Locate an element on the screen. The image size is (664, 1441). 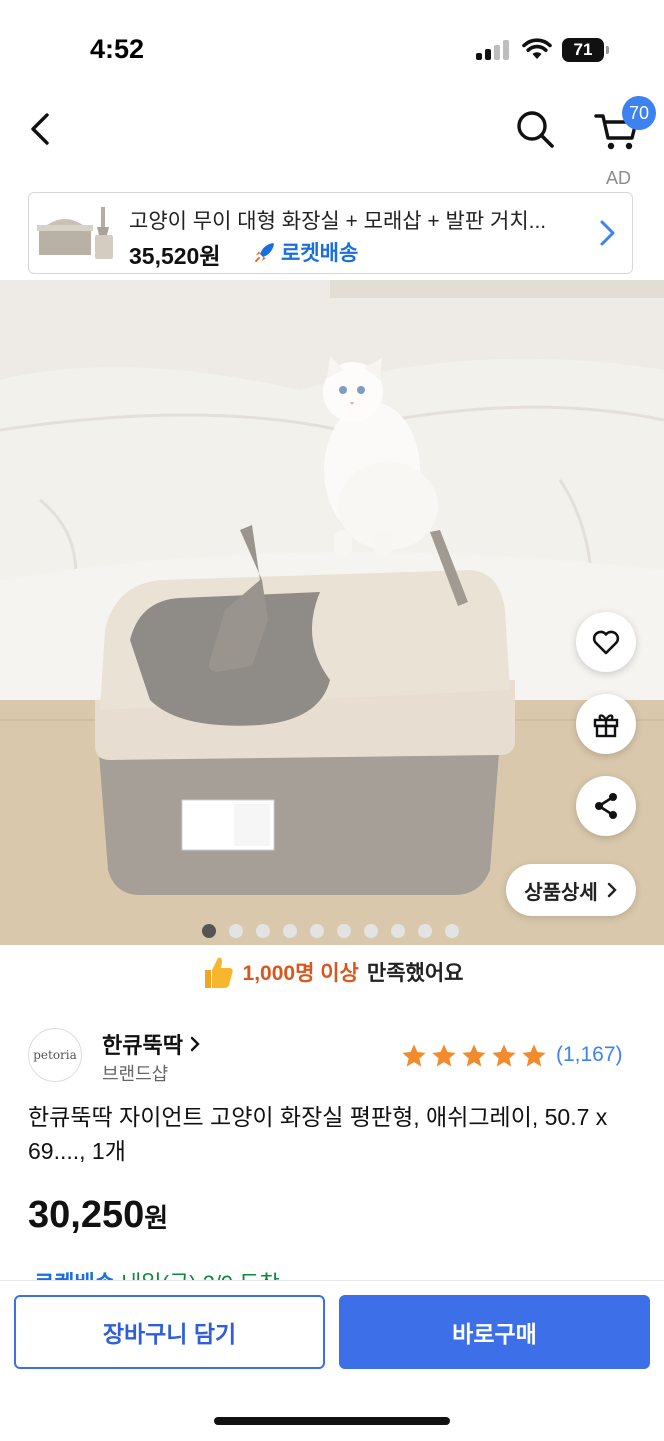
cellular-signal-icon is located at coordinates (493, 50).